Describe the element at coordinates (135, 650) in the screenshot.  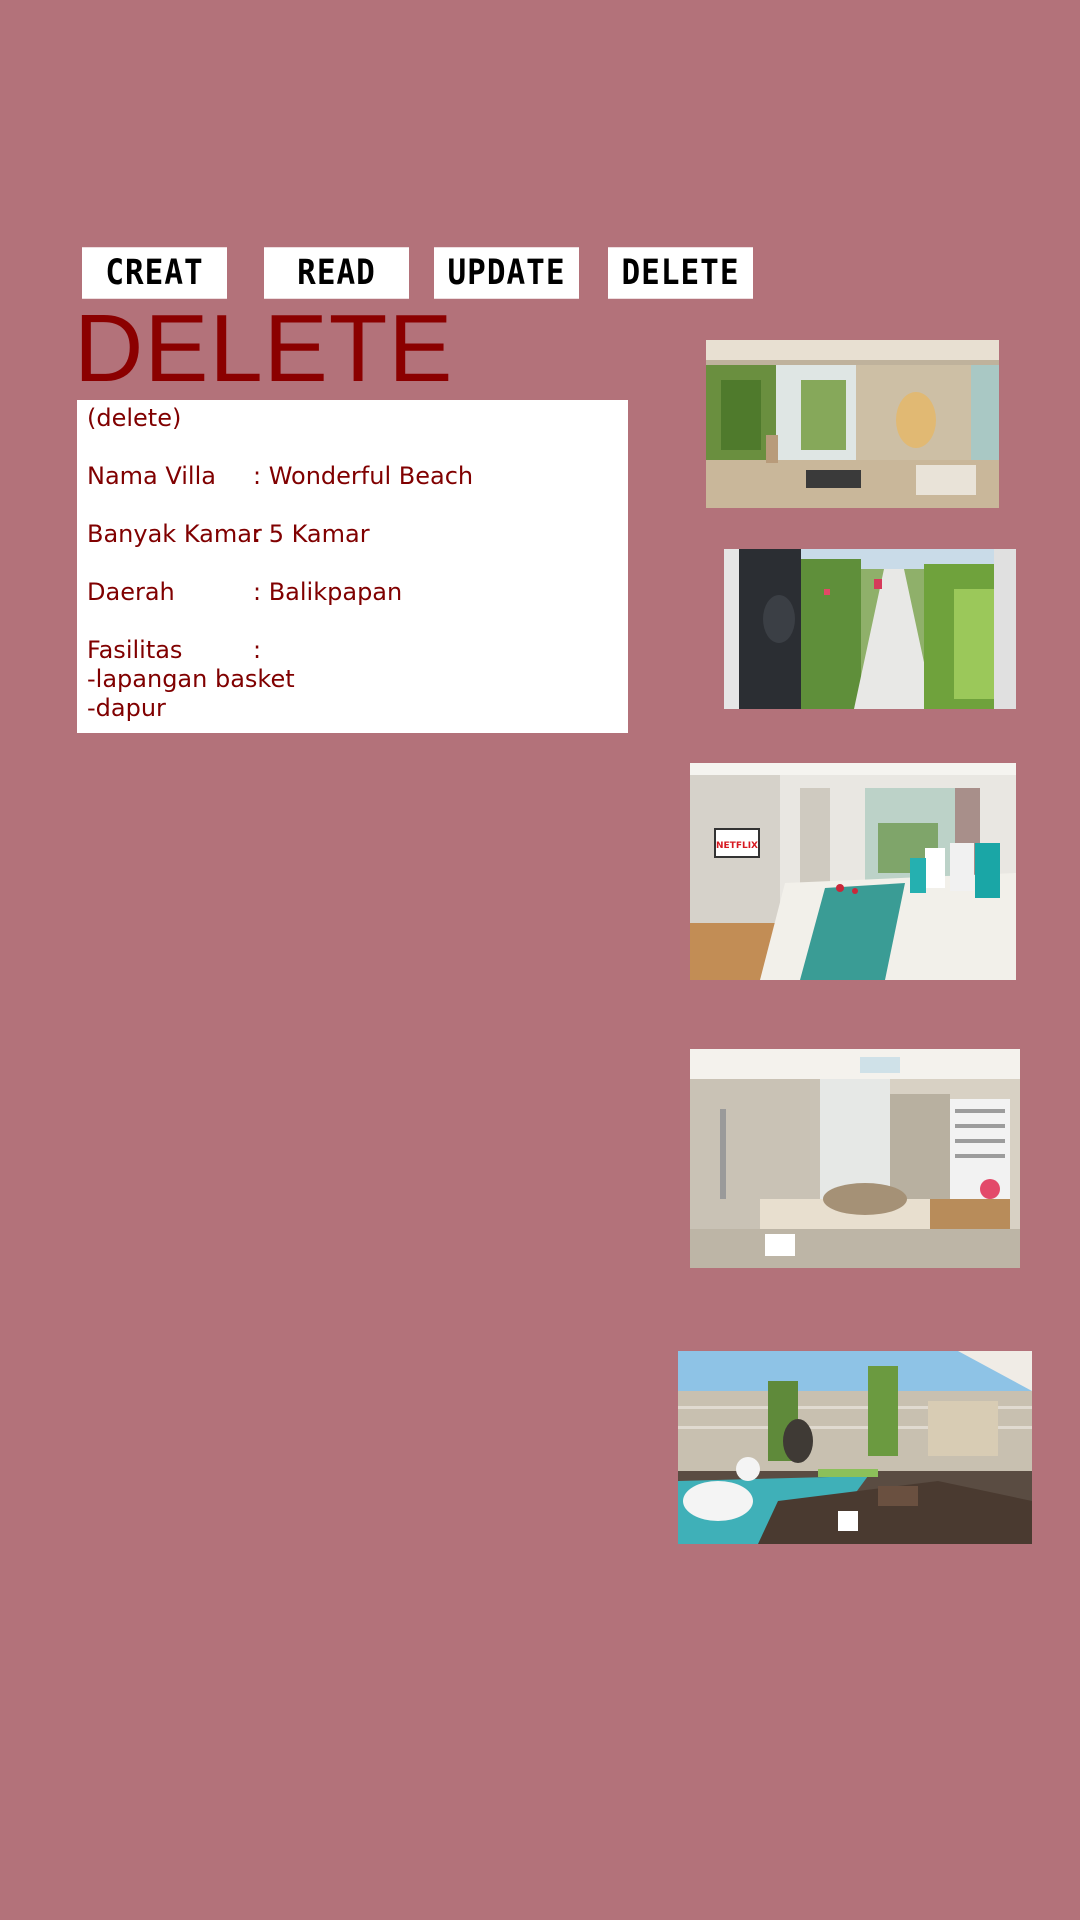
I see `field-label: Fasilitas` at that location.